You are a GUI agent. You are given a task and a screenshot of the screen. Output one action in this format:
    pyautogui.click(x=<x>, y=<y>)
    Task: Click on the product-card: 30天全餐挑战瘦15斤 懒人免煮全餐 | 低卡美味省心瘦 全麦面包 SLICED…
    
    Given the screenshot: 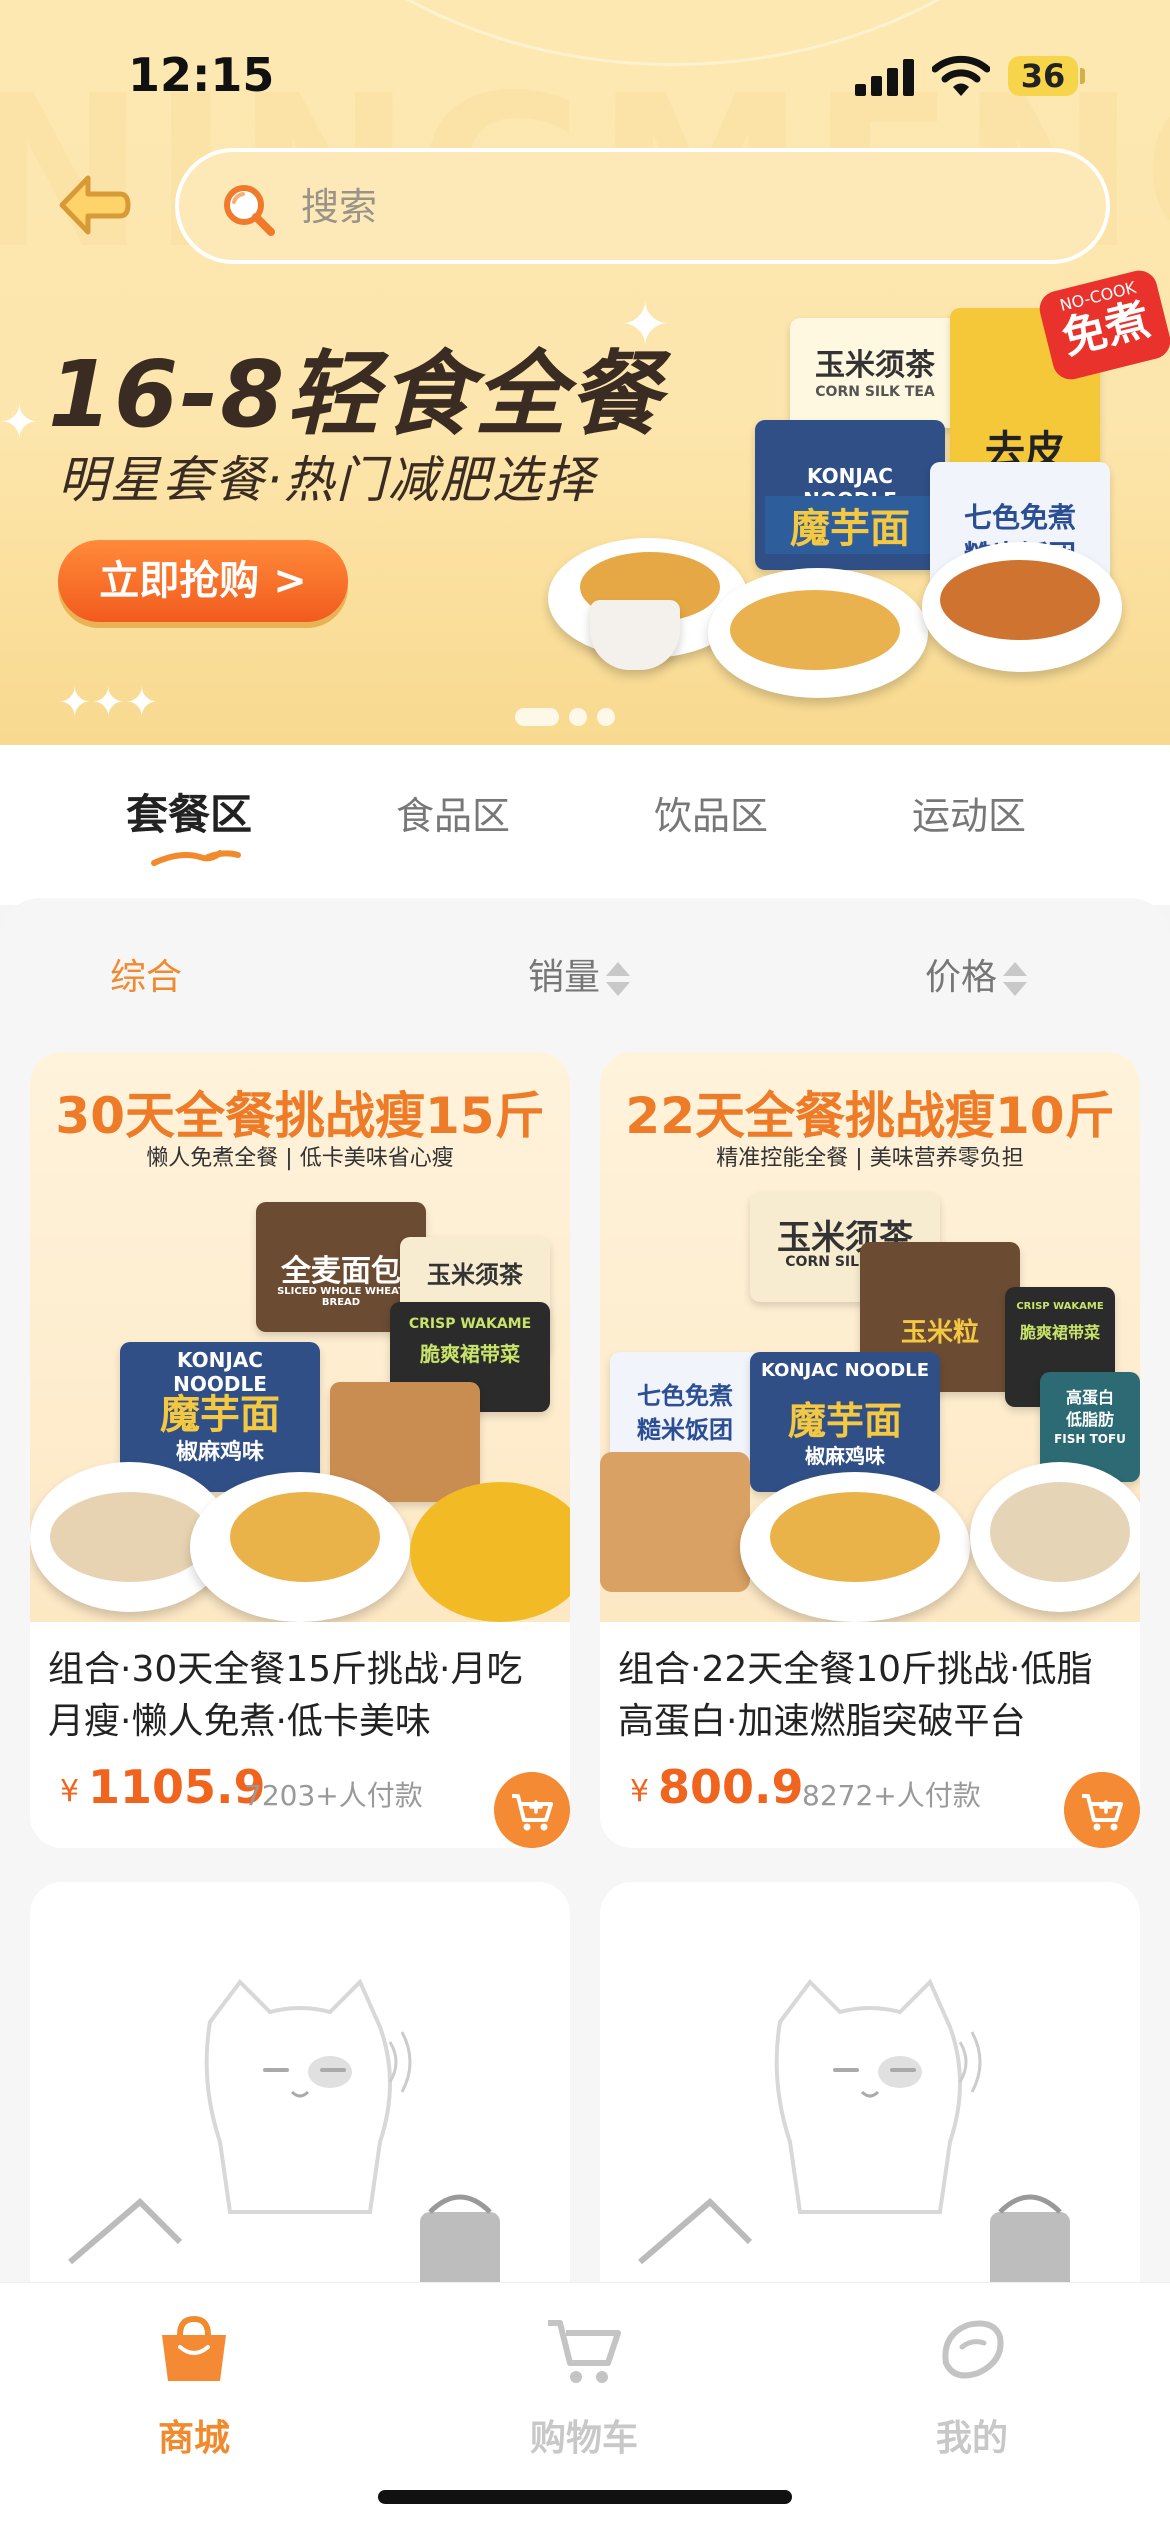 What is the action you would take?
    pyautogui.click(x=300, y=1450)
    